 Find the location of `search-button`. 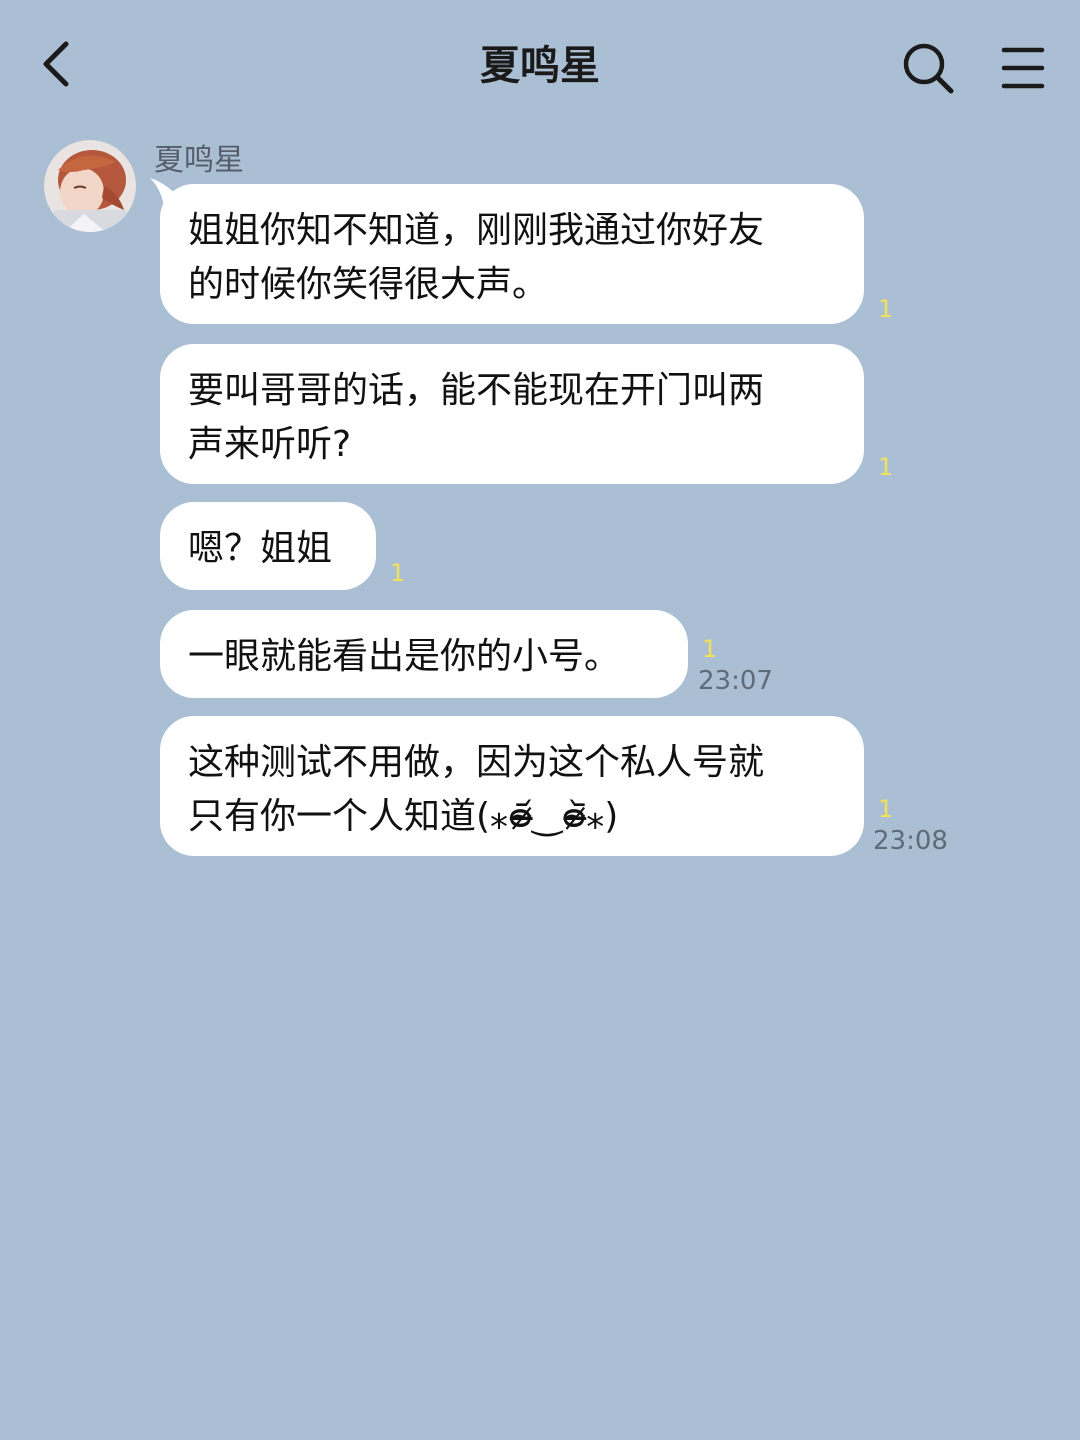

search-button is located at coordinates (928, 68).